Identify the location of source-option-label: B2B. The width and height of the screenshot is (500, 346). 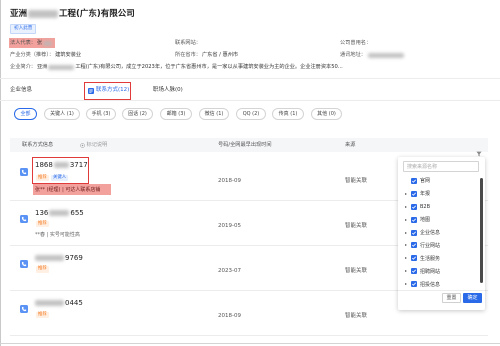
(425, 206).